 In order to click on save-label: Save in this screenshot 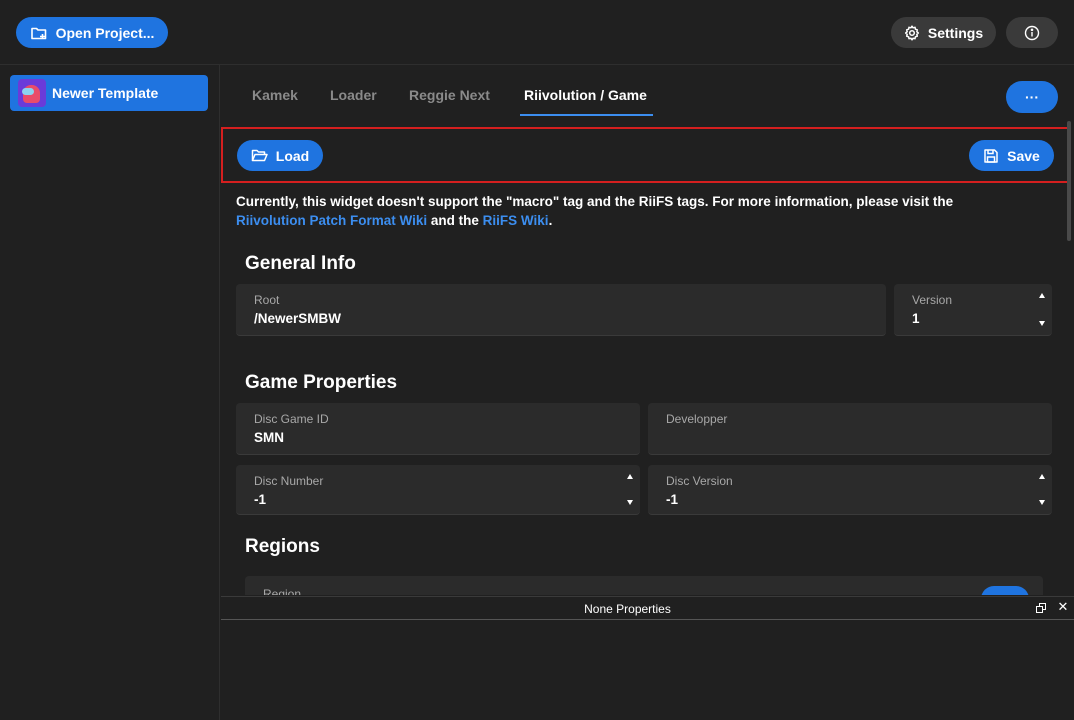, I will do `click(1023, 155)`.